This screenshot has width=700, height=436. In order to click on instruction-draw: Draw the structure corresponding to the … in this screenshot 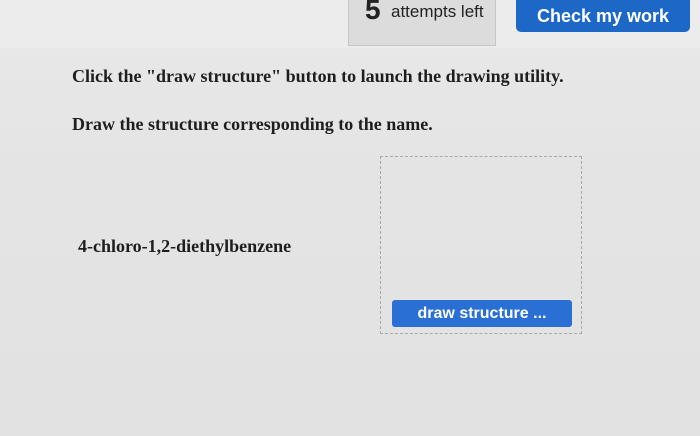, I will do `click(252, 124)`.